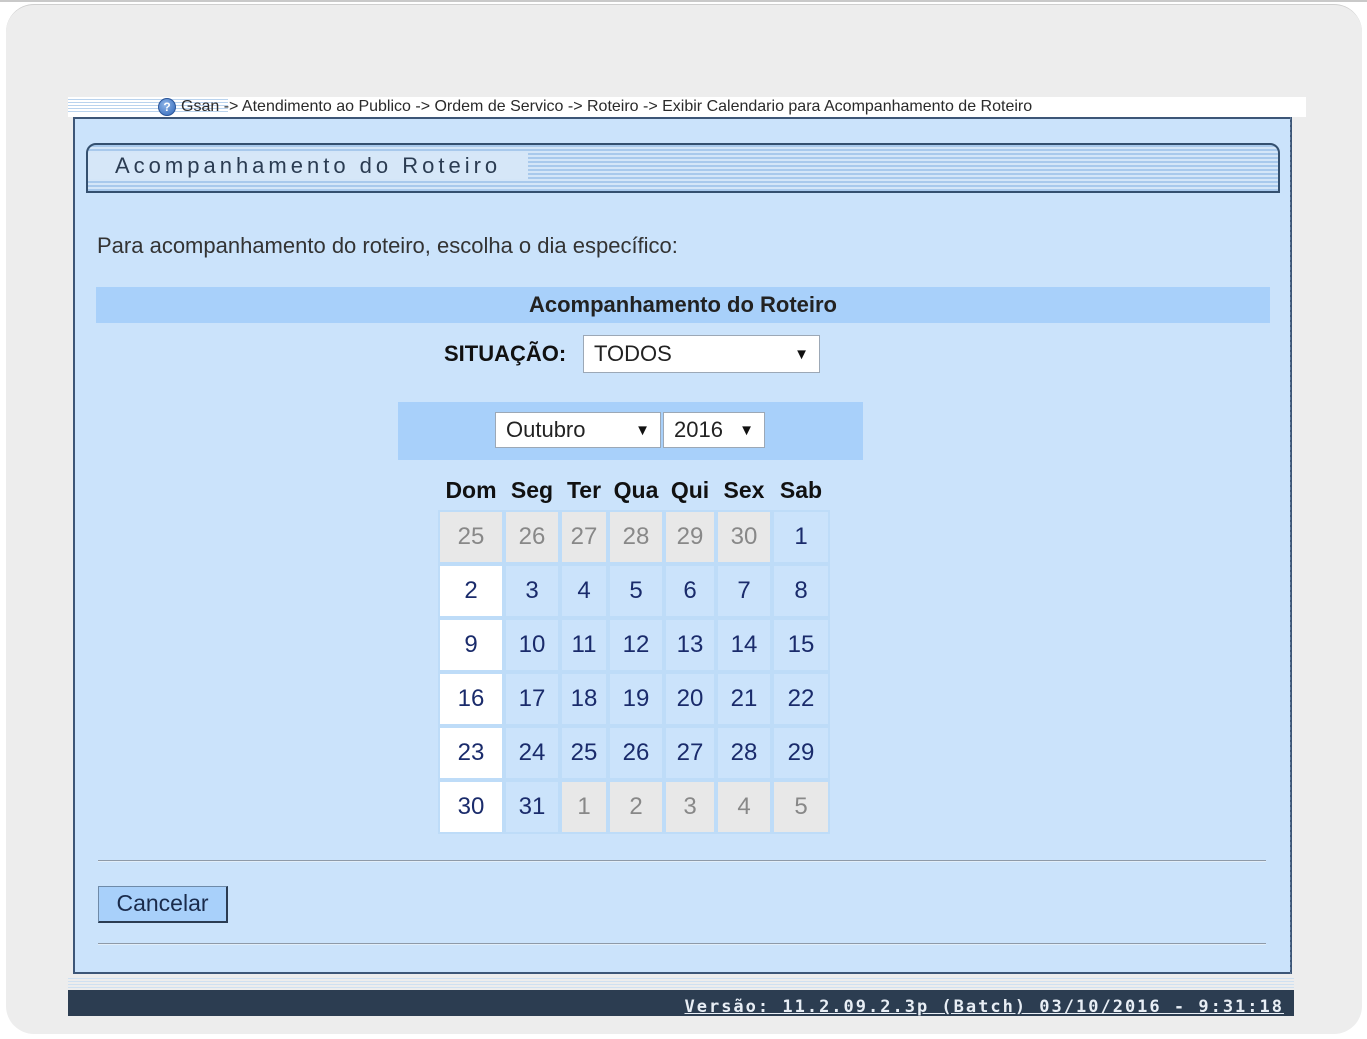 This screenshot has width=1367, height=1039. What do you see at coordinates (633, 353) in the screenshot?
I see `situacao-value: TODOS` at bounding box center [633, 353].